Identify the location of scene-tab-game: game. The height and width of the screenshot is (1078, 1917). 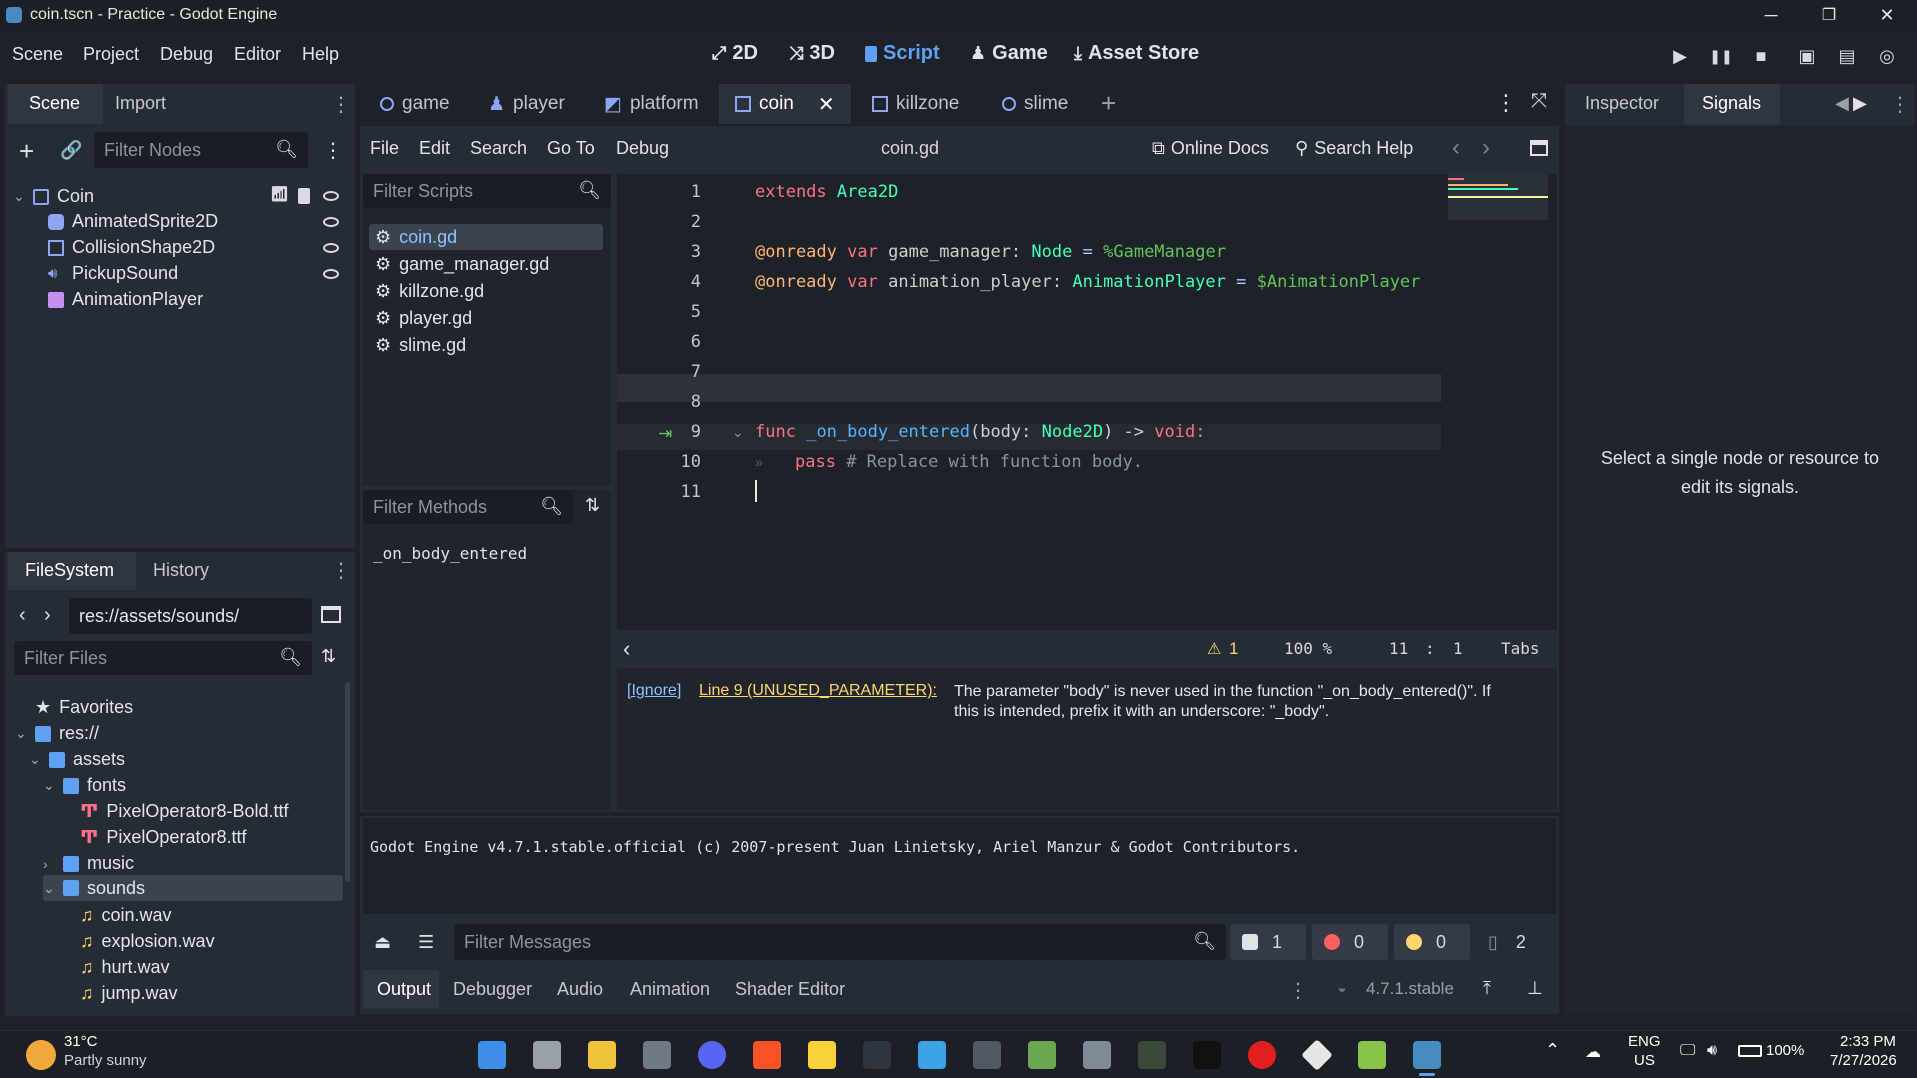
(415, 104).